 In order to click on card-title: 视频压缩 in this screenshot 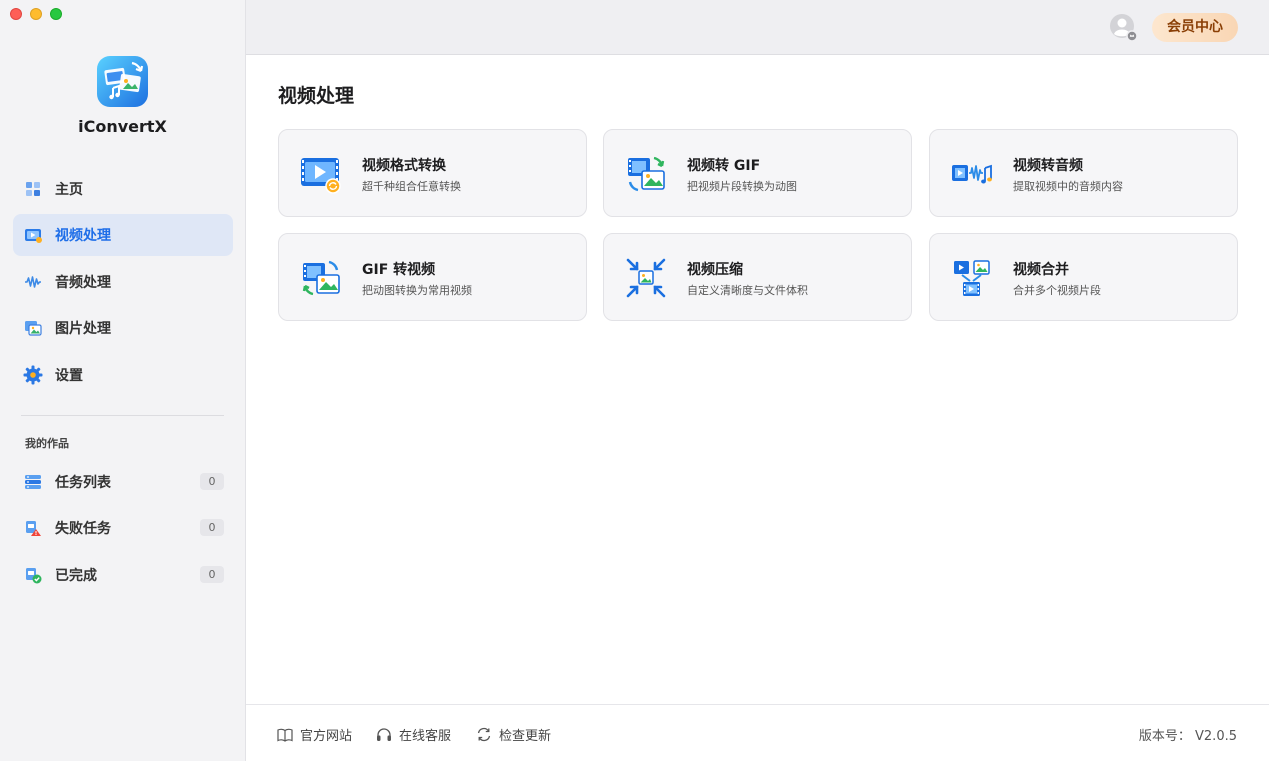, I will do `click(715, 270)`.